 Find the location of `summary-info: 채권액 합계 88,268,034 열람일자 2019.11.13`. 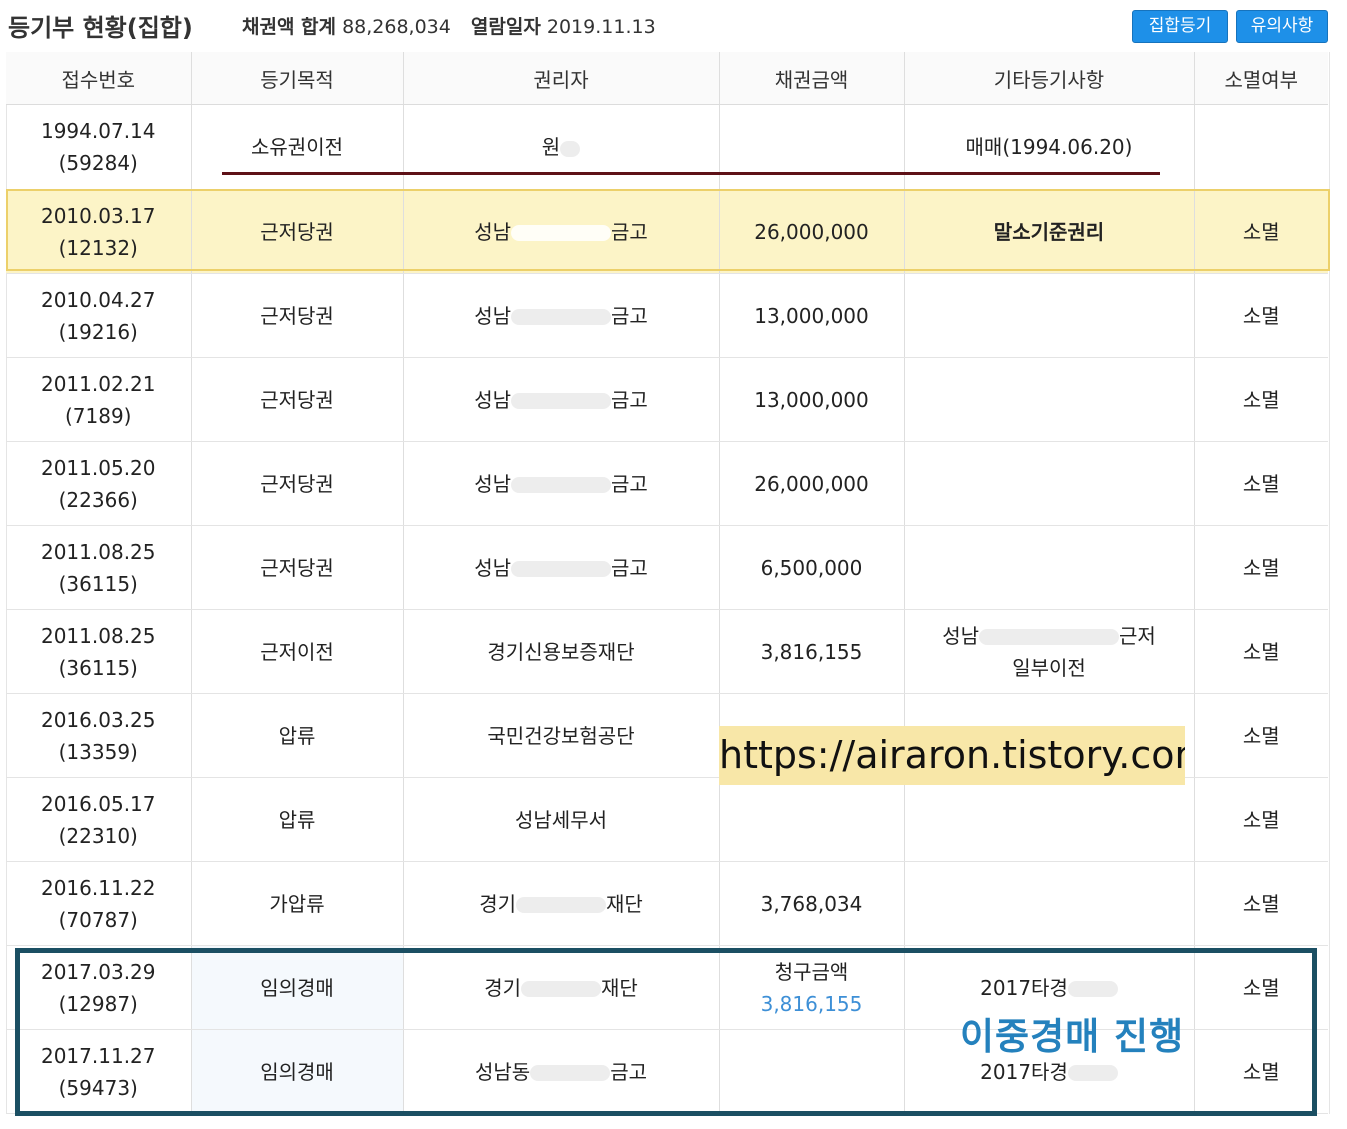

summary-info: 채권액 합계 88,268,034 열람일자 2019.11.13 is located at coordinates (449, 25).